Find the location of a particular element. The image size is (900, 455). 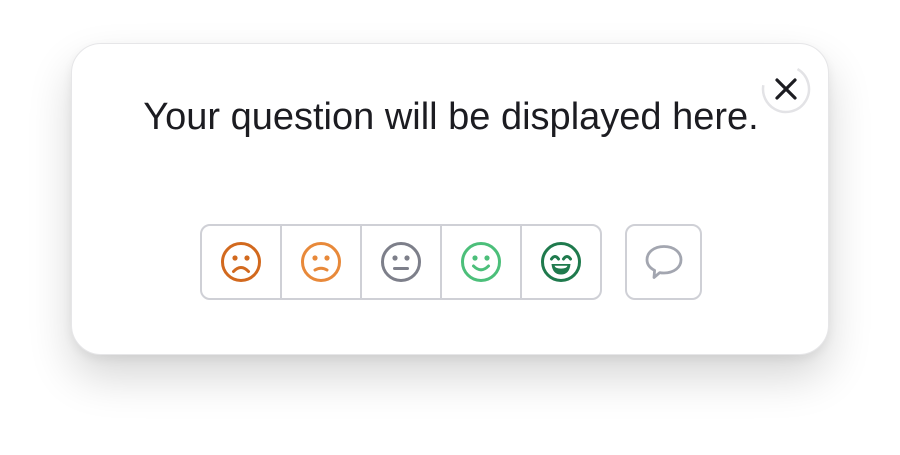

rating-very-dissatisfied is located at coordinates (242, 262).